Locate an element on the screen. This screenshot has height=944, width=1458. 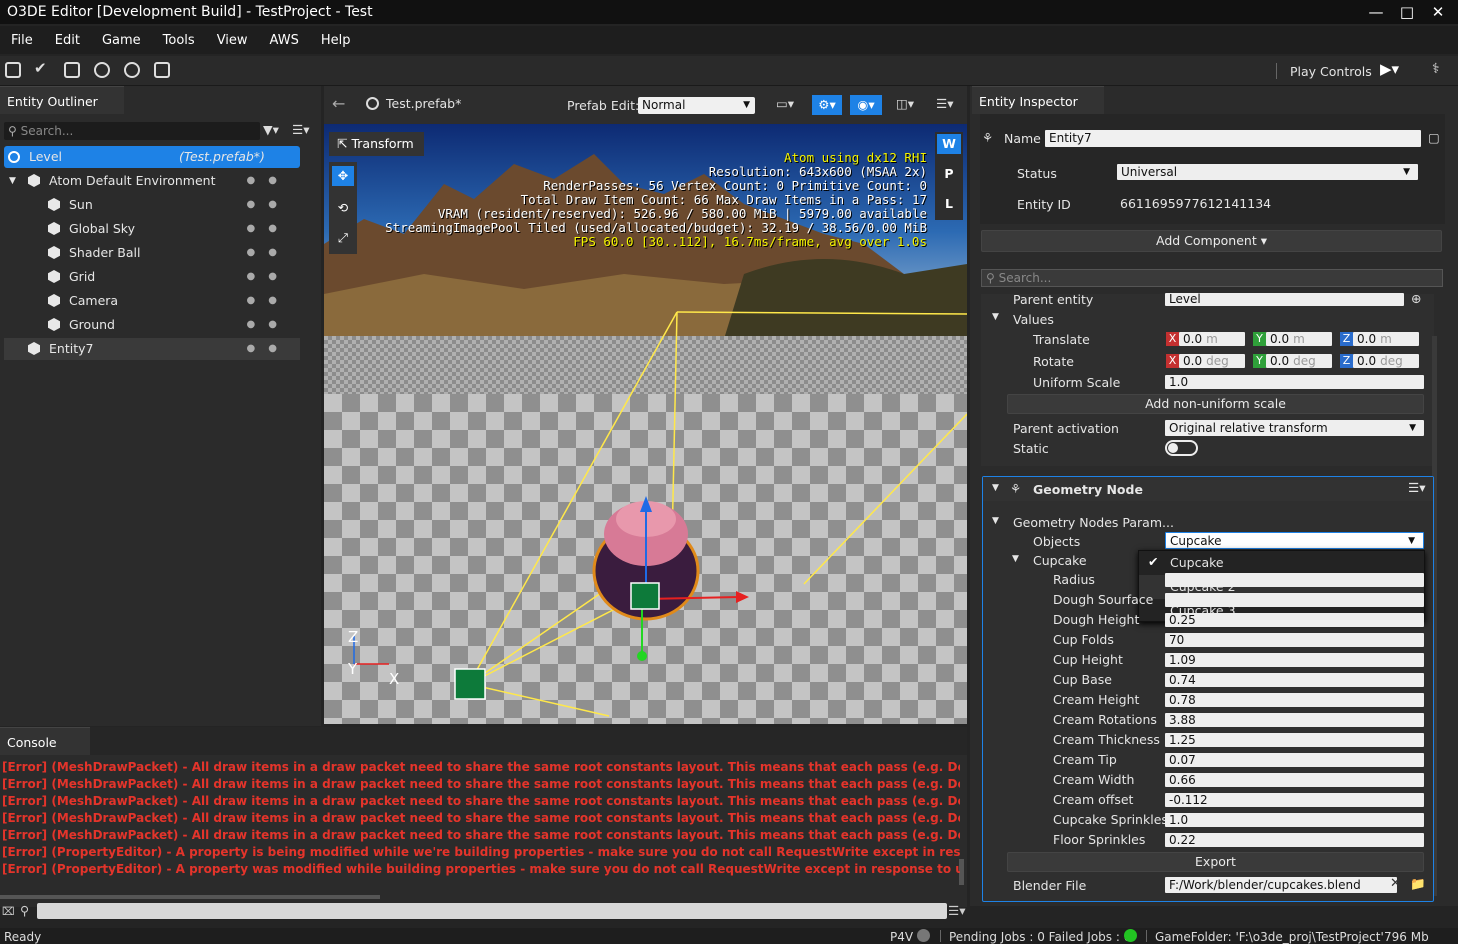
p4v-status-icon is located at coordinates (923, 935).